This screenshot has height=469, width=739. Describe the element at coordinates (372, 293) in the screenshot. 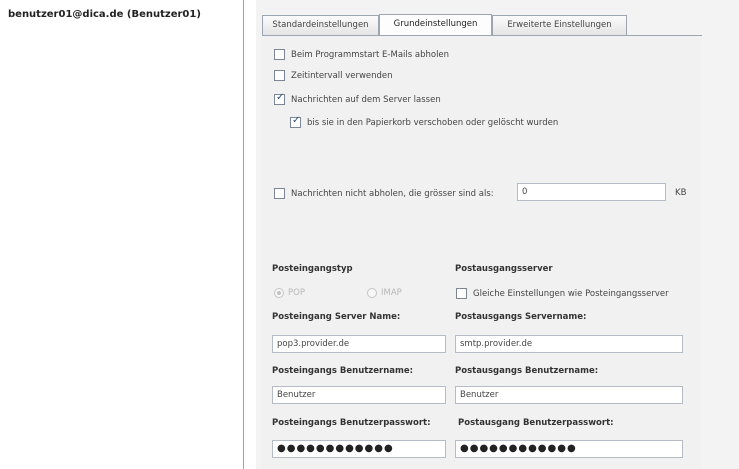

I see `imap-radio` at that location.